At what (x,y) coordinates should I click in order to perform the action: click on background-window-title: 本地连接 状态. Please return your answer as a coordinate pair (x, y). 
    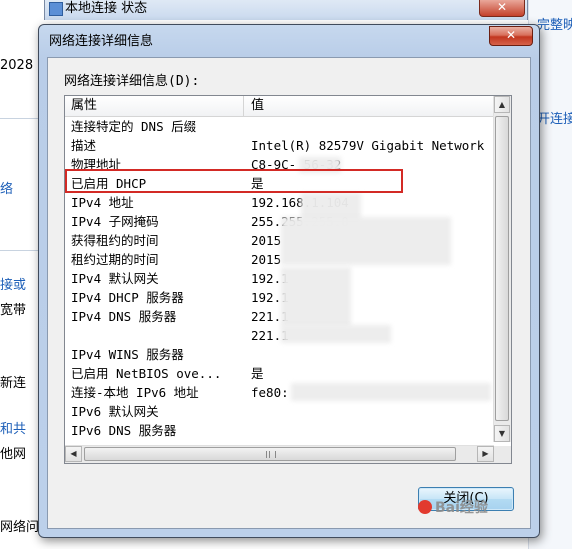
    Looking at the image, I should click on (106, 8).